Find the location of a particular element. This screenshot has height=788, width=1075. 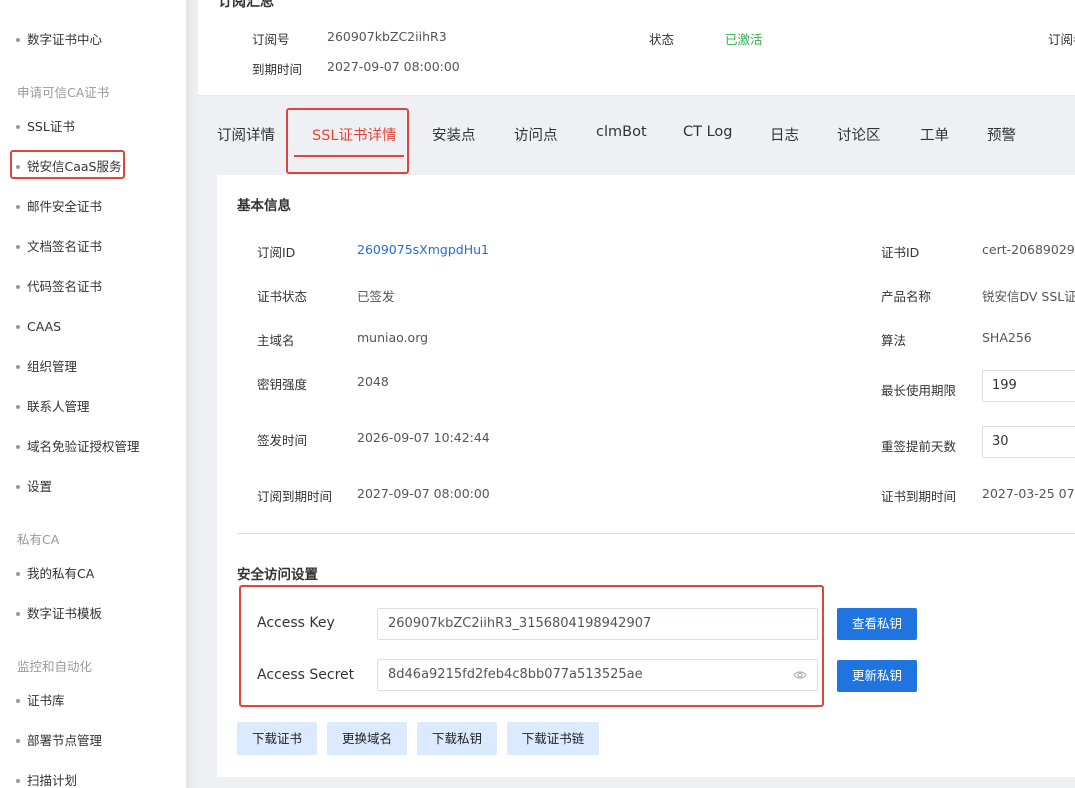

tab-discussion: 讨论区 is located at coordinates (859, 134).